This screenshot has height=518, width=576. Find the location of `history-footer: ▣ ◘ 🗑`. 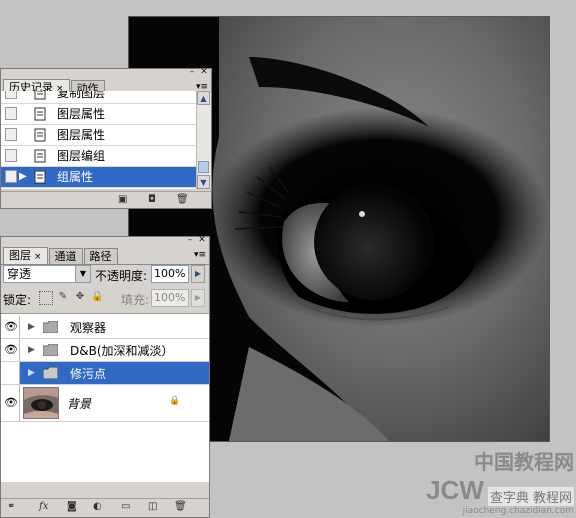

history-footer: ▣ ◘ 🗑 is located at coordinates (106, 199).